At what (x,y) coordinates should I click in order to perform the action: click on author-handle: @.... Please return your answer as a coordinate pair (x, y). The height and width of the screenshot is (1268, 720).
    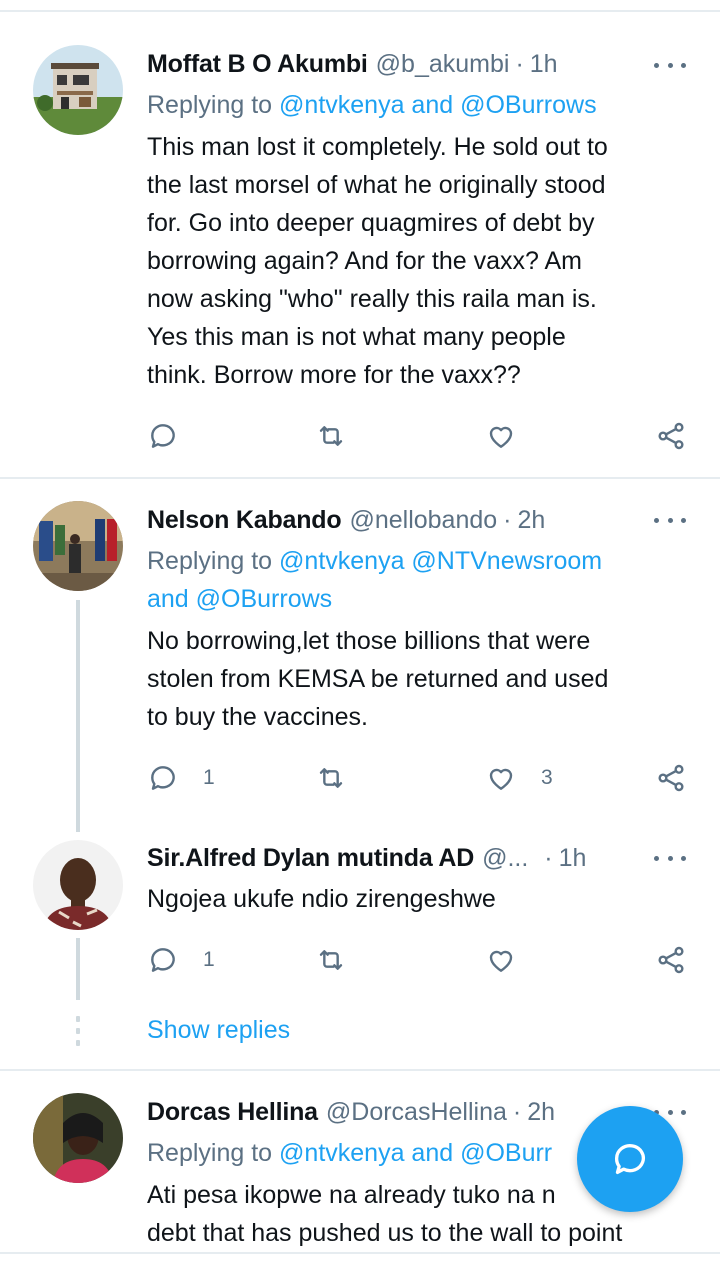
    Looking at the image, I should click on (505, 858).